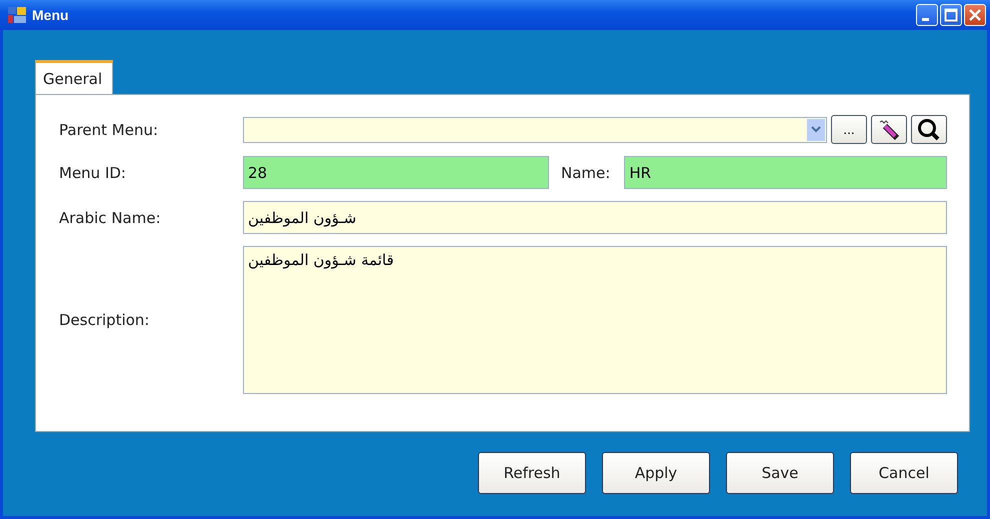 The width and height of the screenshot is (990, 519). Describe the element at coordinates (927, 15) in the screenshot. I see `minimize-button` at that location.